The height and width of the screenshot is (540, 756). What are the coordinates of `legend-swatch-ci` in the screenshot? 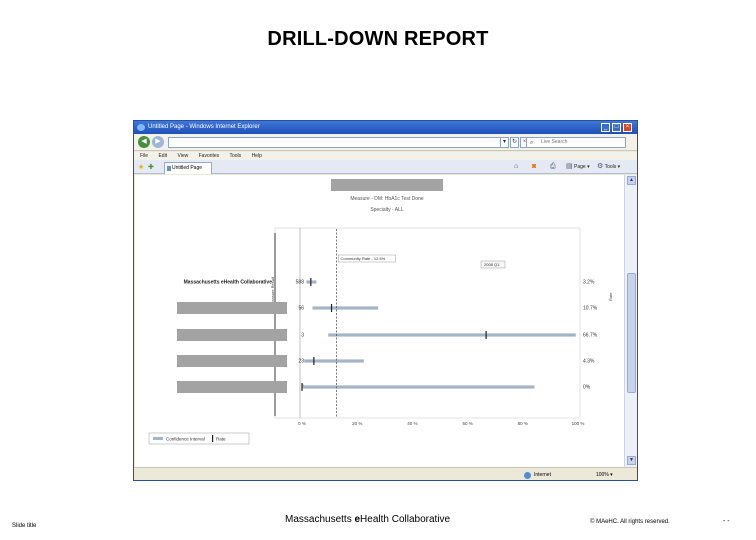 It's located at (158, 438).